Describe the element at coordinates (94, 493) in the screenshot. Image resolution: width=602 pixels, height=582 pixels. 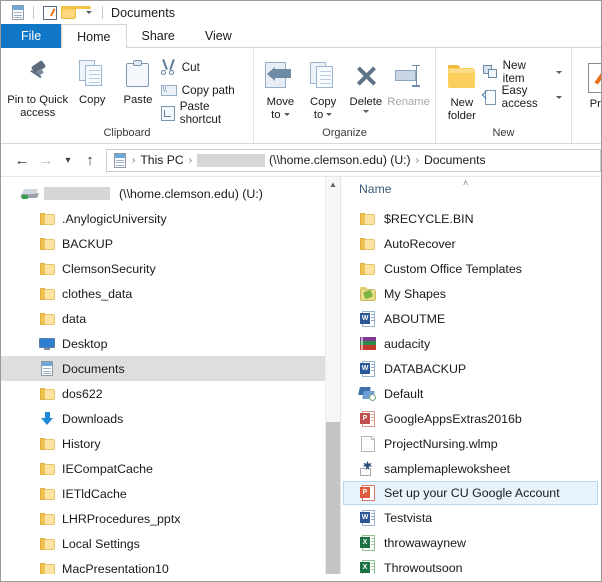
I see `sidebar-item-label: IETldCache` at that location.